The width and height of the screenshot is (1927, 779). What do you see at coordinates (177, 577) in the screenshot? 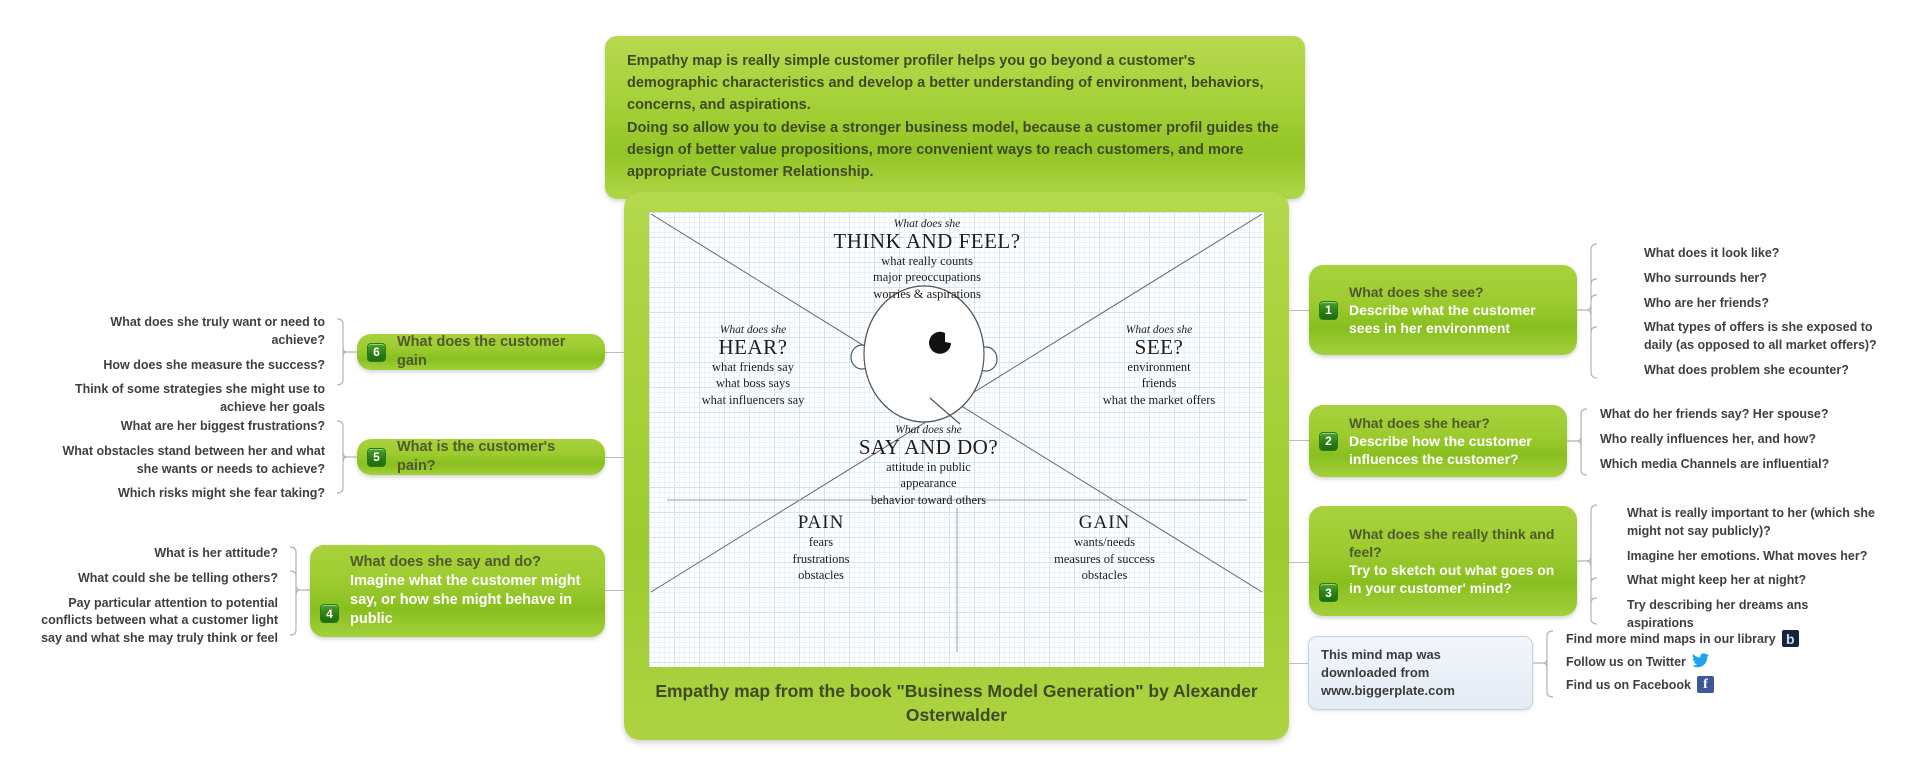
I see `list-item: What could she be telling others?` at bounding box center [177, 577].